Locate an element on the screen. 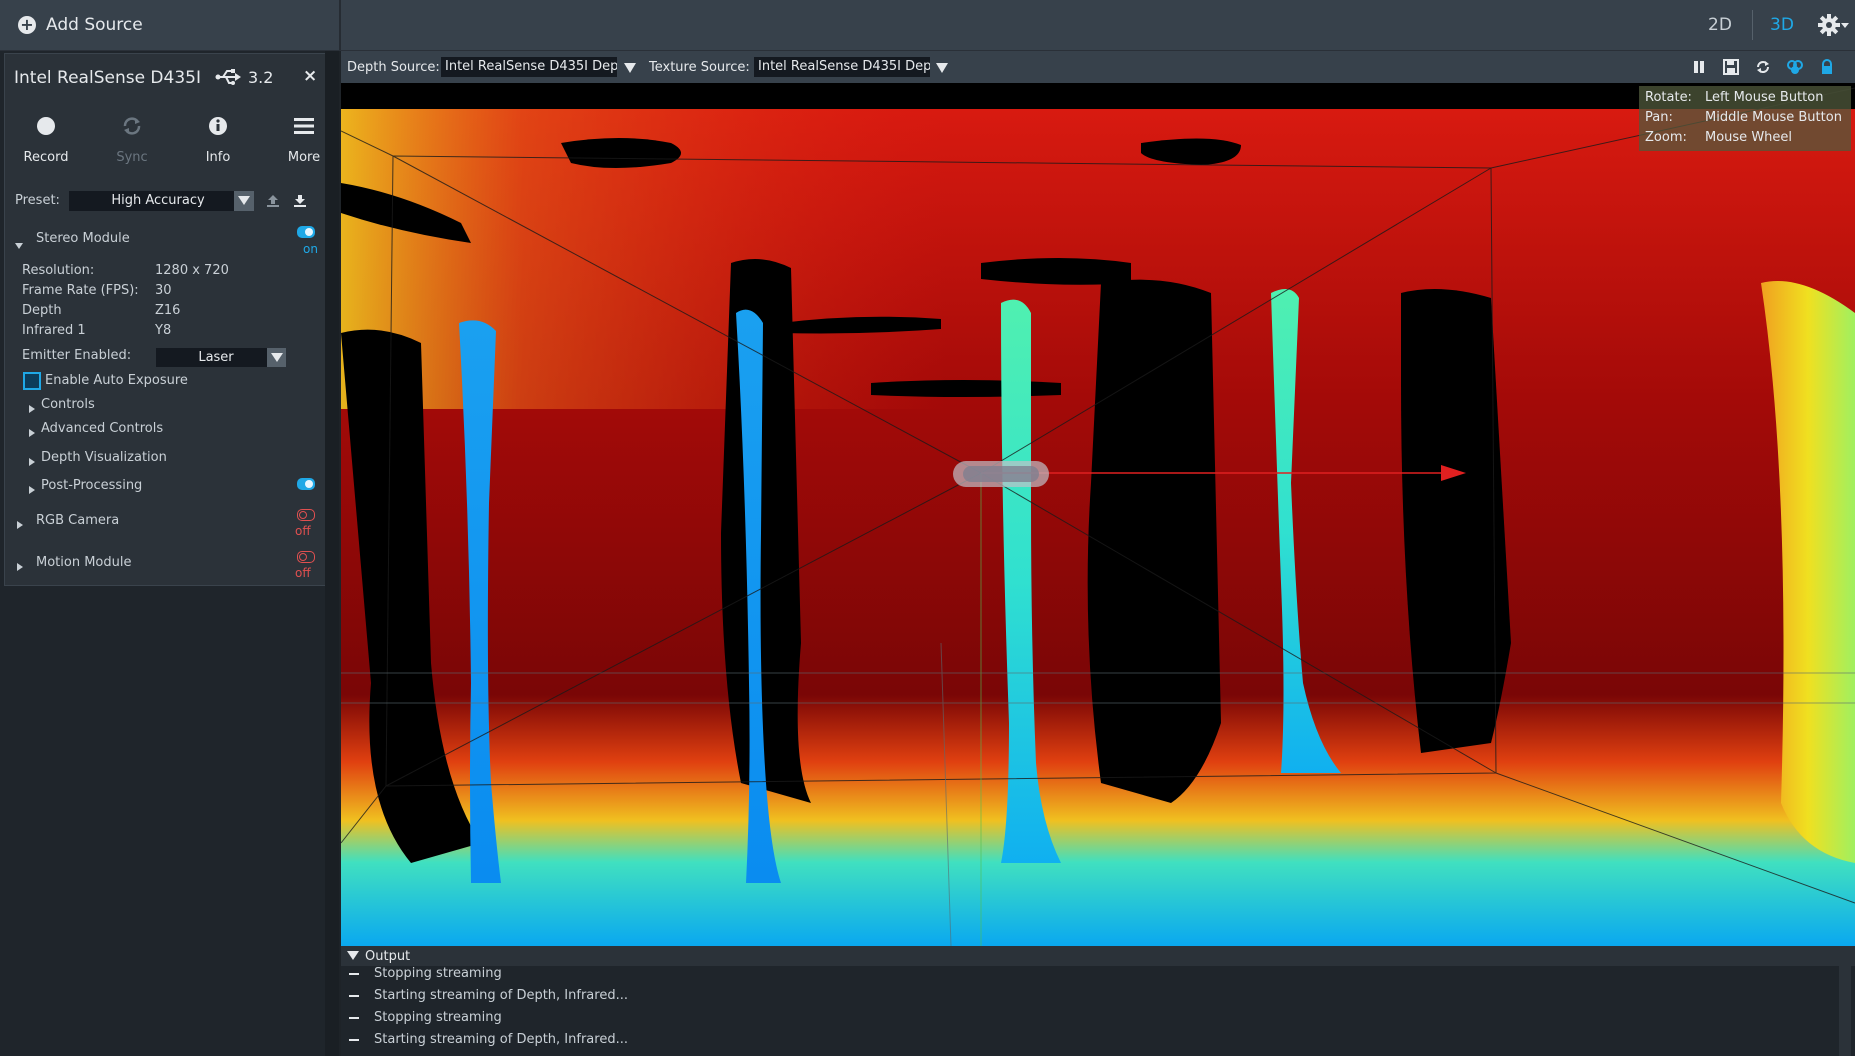 Image resolution: width=1855 pixels, height=1056 pixels. advanced-controls-expand-icon is located at coordinates (32, 431).